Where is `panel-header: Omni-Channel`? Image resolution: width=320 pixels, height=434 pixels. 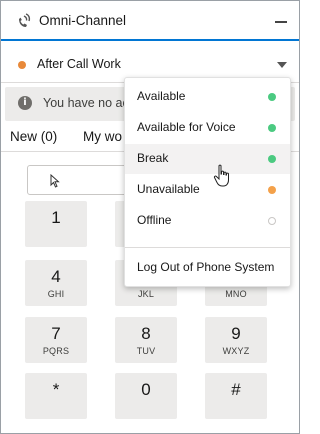
panel-header: Omni-Channel is located at coordinates (150, 21).